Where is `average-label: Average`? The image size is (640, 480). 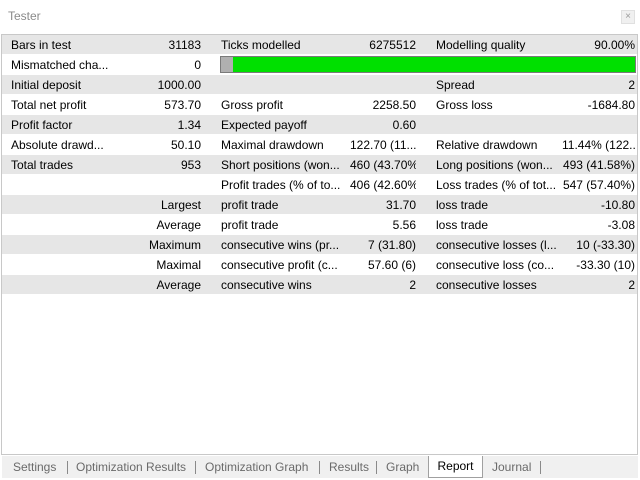
average-label: Average is located at coordinates (178, 225).